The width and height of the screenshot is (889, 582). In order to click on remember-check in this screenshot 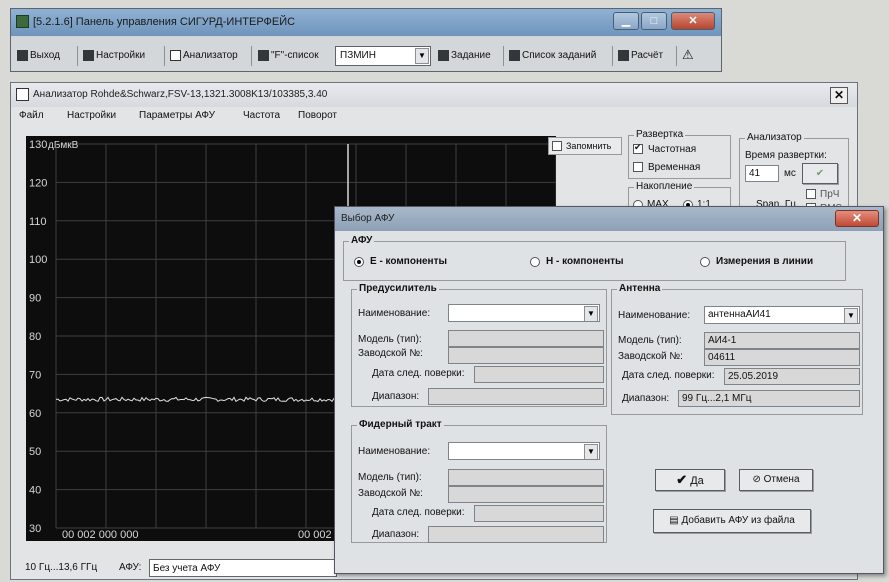, I will do `click(557, 146)`.